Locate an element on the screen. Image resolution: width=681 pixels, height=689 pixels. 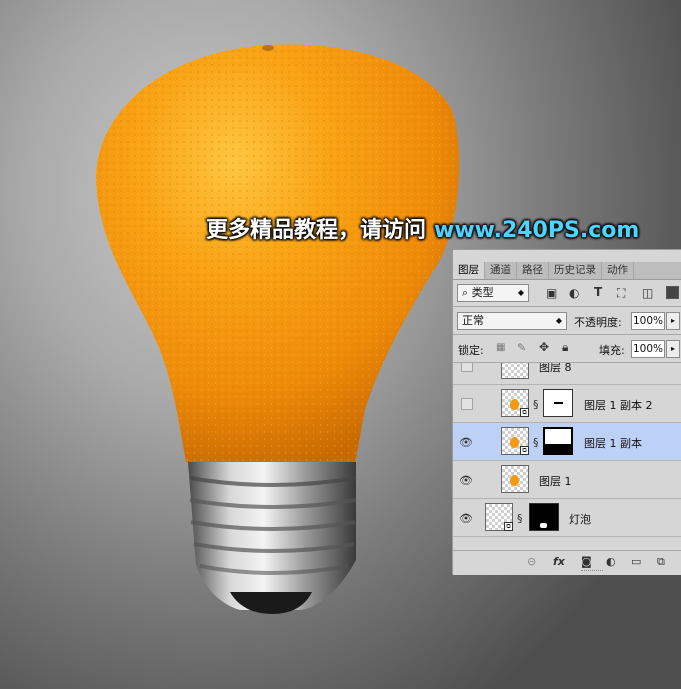
layer-name: 图层 8 is located at coordinates (555, 368).